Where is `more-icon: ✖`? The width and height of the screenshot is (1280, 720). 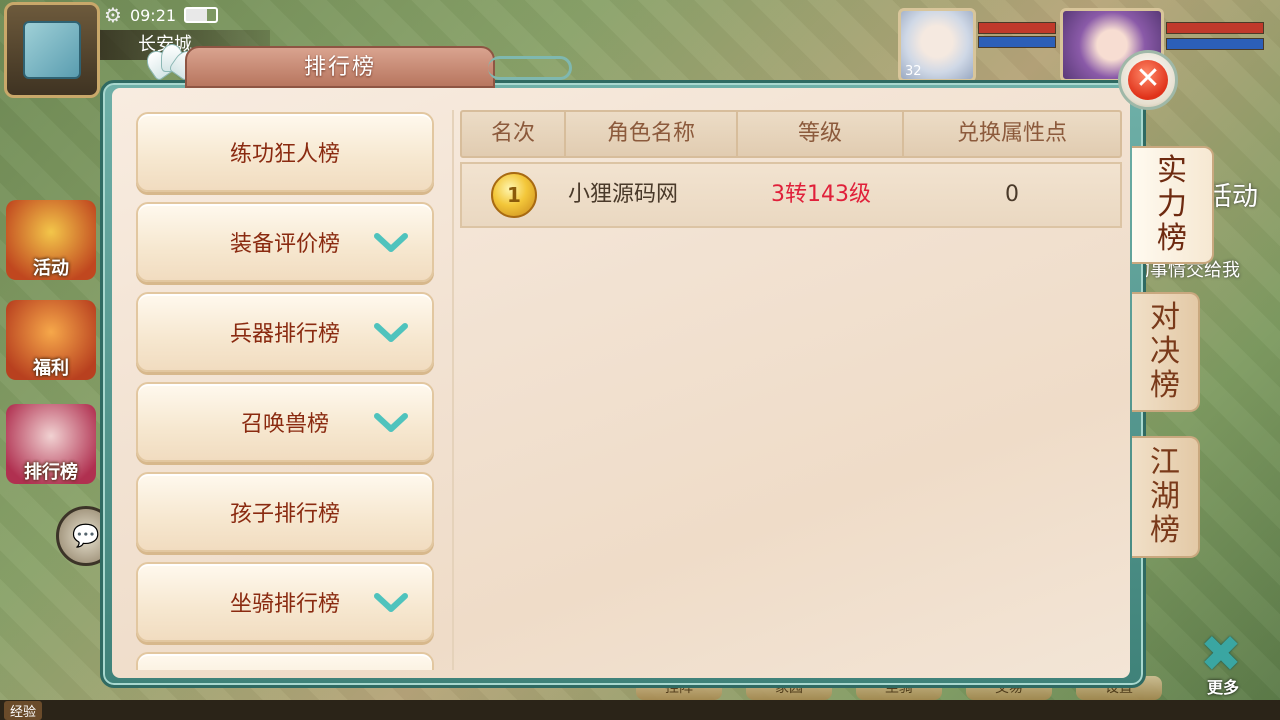
more-icon: ✖ is located at coordinates (1221, 654).